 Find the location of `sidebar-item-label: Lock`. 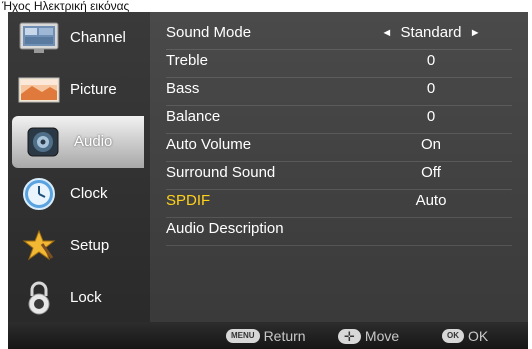

sidebar-item-label: Lock is located at coordinates (86, 297).